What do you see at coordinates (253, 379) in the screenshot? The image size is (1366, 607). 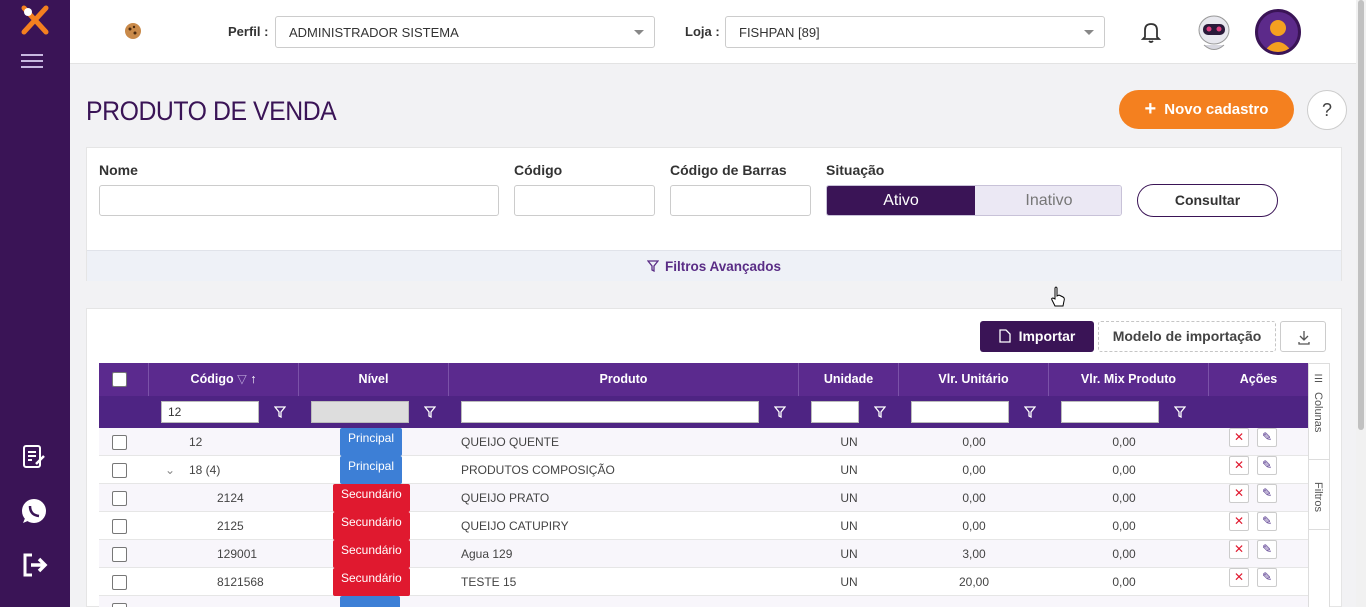 I see `sort-up-icon: ↑` at bounding box center [253, 379].